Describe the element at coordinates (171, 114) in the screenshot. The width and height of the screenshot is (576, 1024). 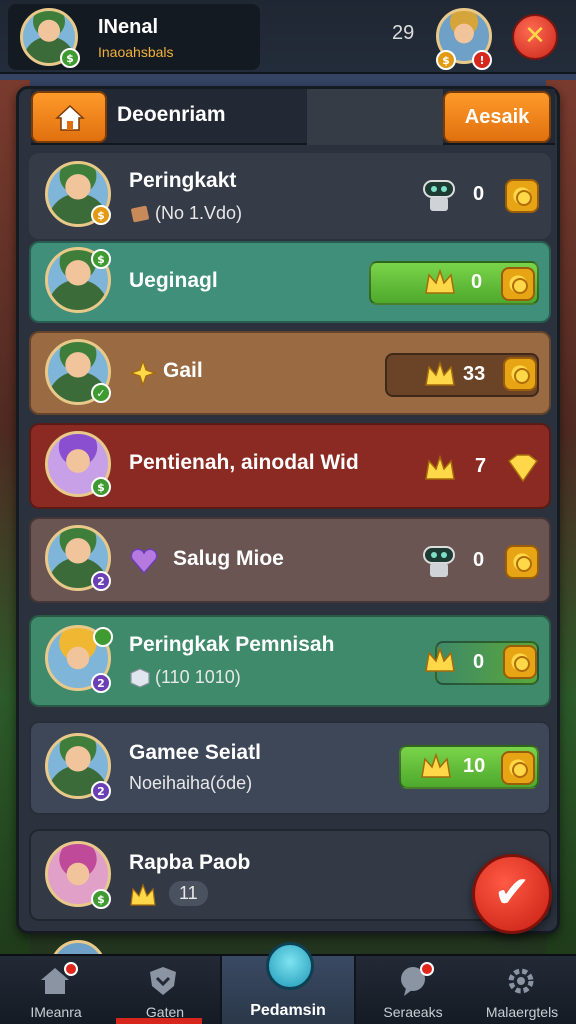
I see `panel-title: Deoenriam` at that location.